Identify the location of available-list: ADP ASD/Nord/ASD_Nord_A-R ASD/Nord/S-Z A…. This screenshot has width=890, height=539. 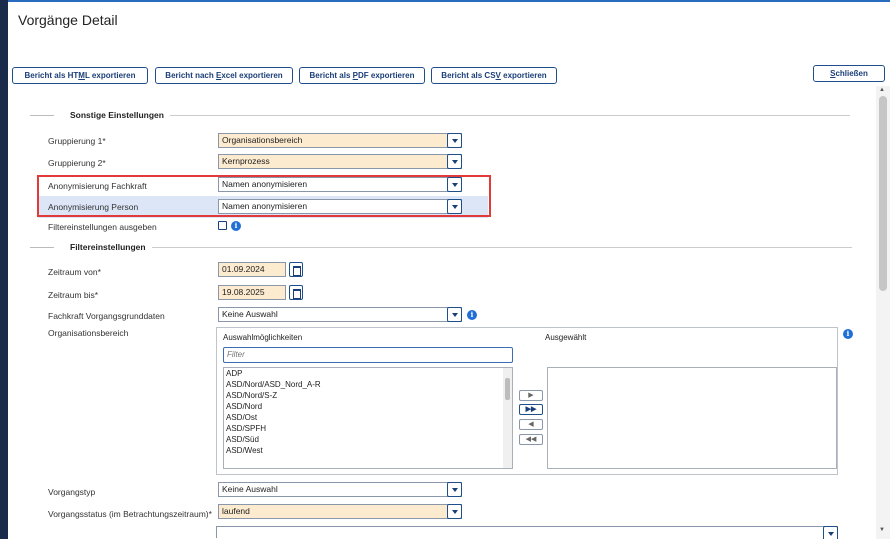
(368, 418).